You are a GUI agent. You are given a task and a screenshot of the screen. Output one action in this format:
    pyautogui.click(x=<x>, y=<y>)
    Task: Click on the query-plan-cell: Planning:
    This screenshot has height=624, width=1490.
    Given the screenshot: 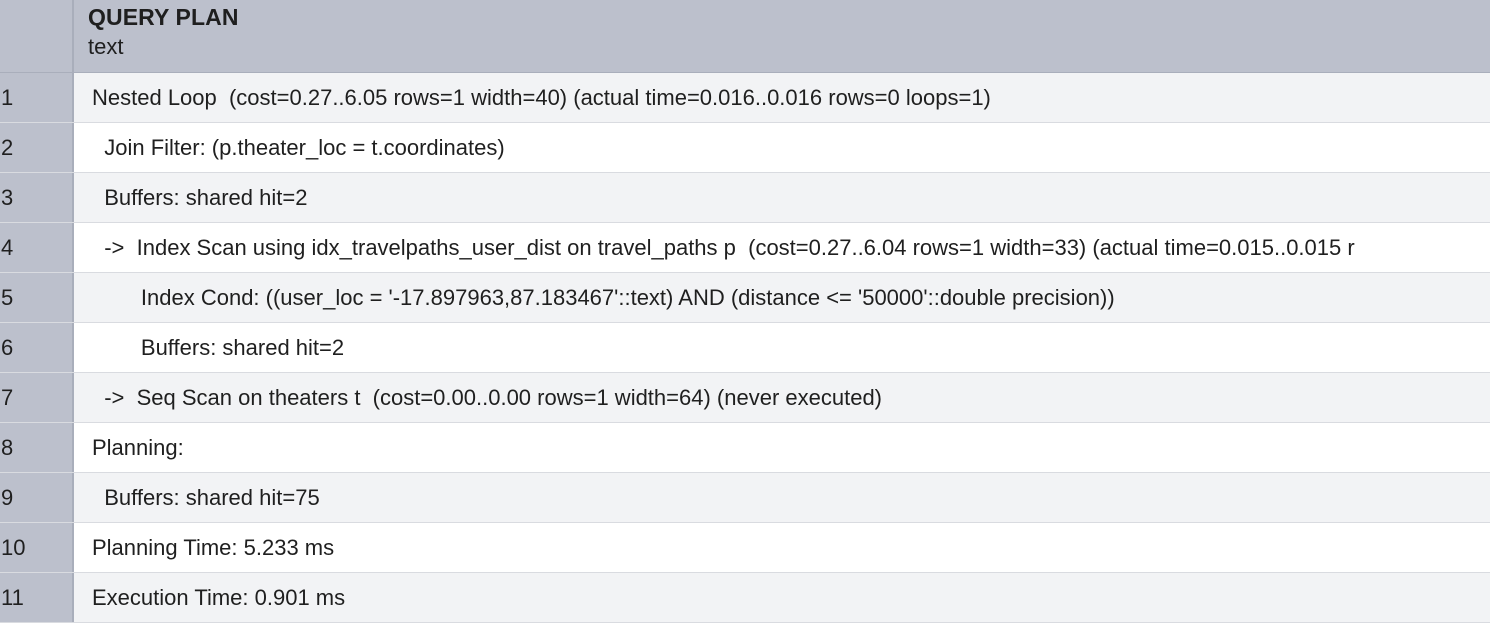 What is the action you would take?
    pyautogui.click(x=782, y=447)
    